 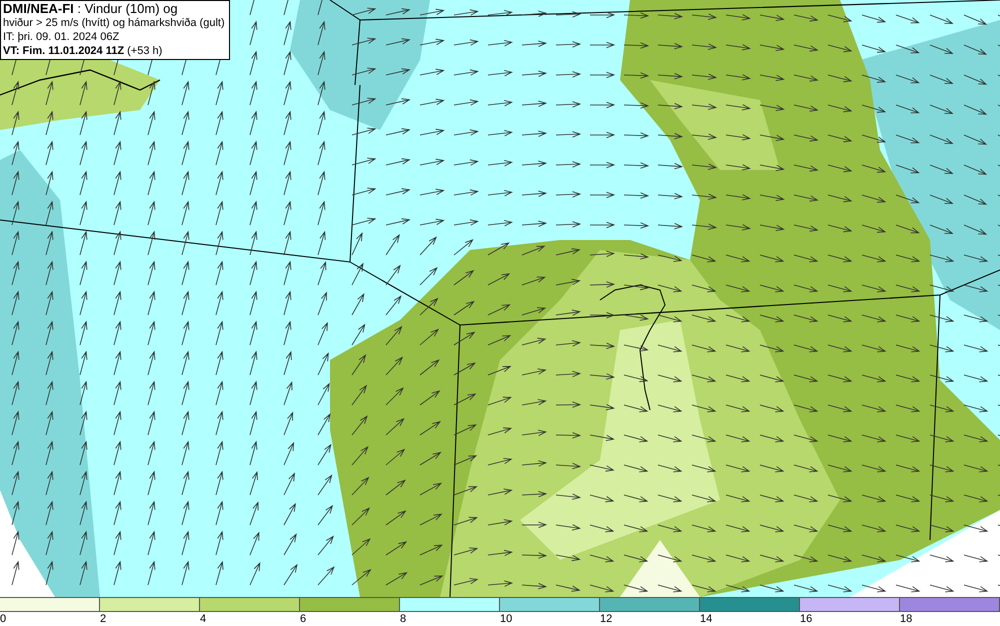 I want to click on scale-label: 10, so click(x=506, y=619).